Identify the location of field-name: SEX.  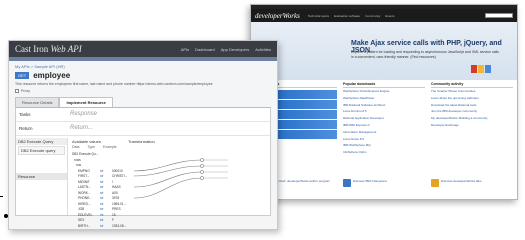
(81, 220).